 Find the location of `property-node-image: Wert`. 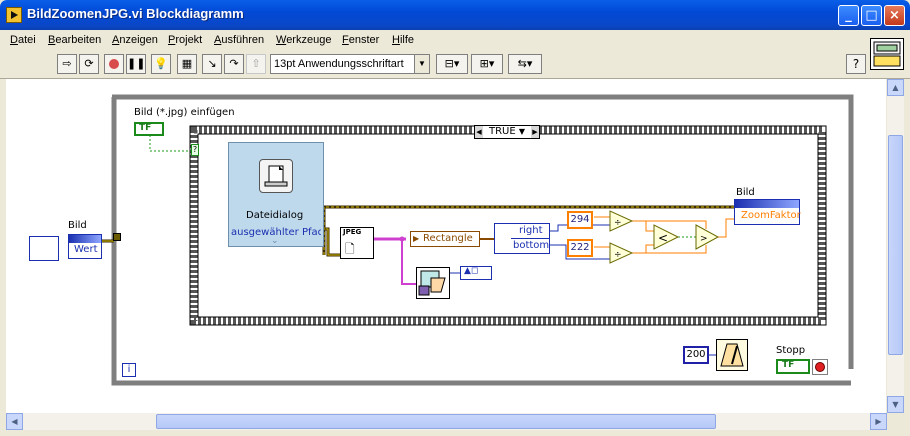

property-node-image: Wert is located at coordinates (85, 246).